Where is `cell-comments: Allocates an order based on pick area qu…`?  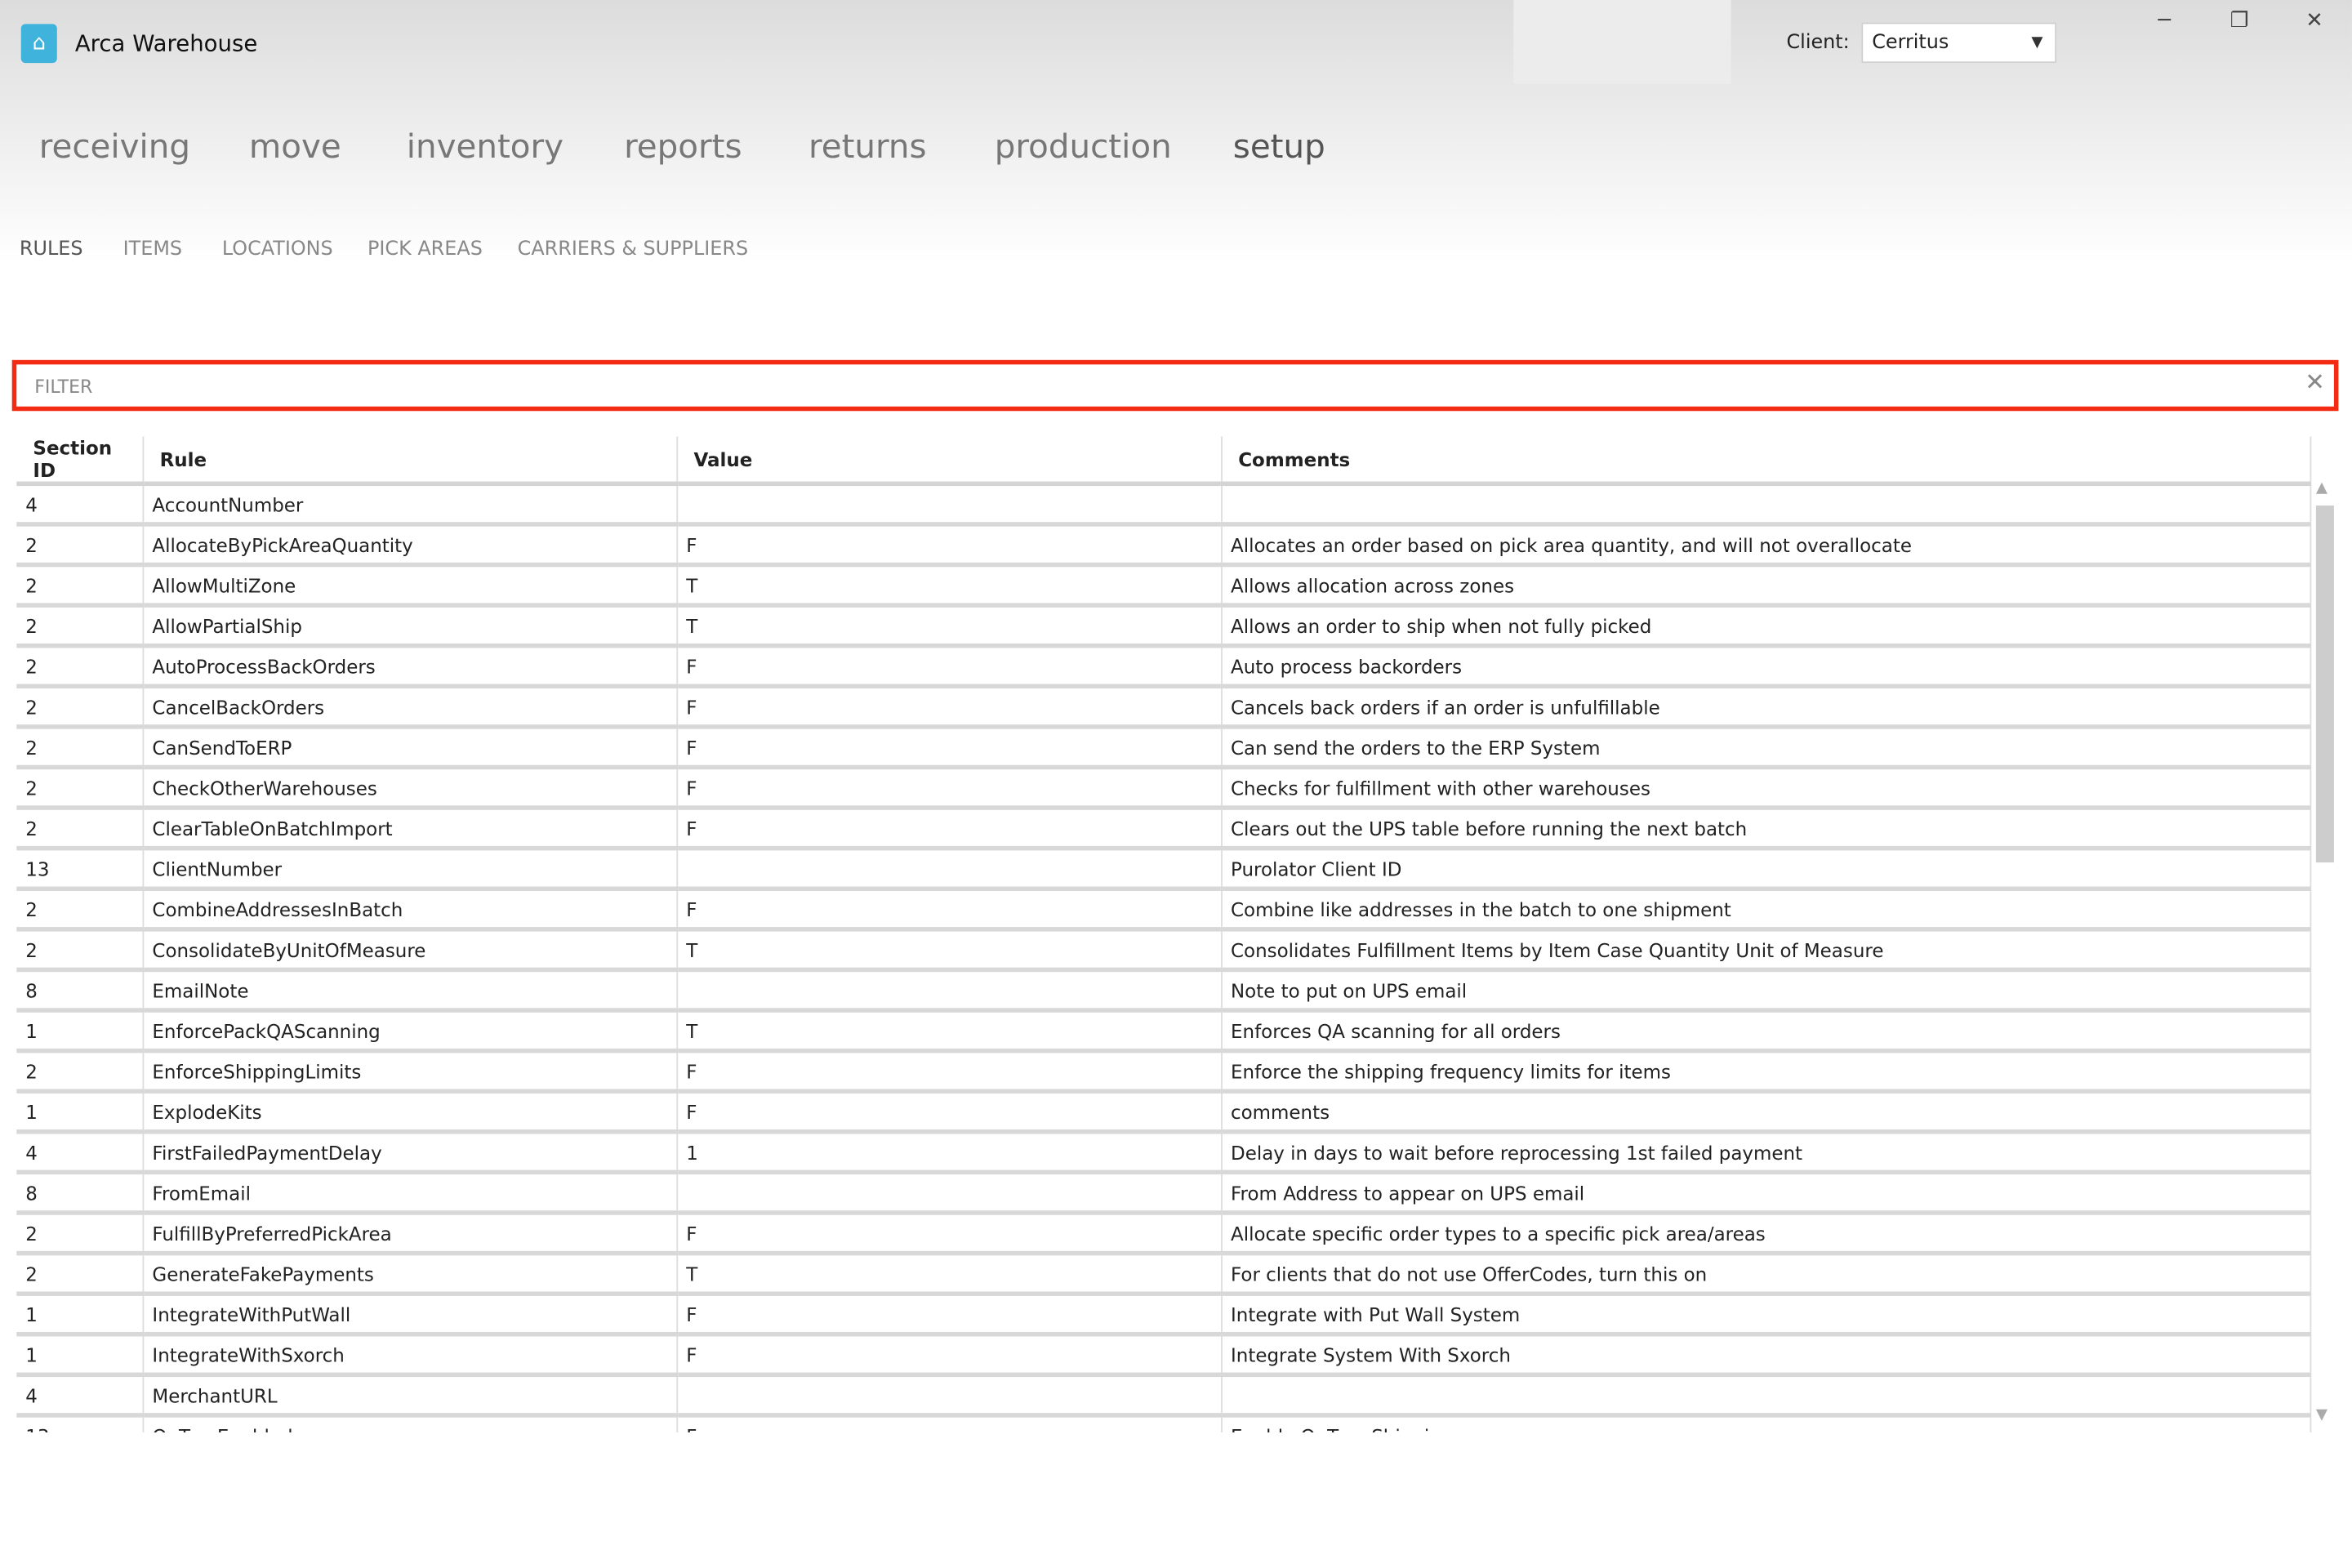 cell-comments: Allocates an order based on pick area qu… is located at coordinates (1767, 545).